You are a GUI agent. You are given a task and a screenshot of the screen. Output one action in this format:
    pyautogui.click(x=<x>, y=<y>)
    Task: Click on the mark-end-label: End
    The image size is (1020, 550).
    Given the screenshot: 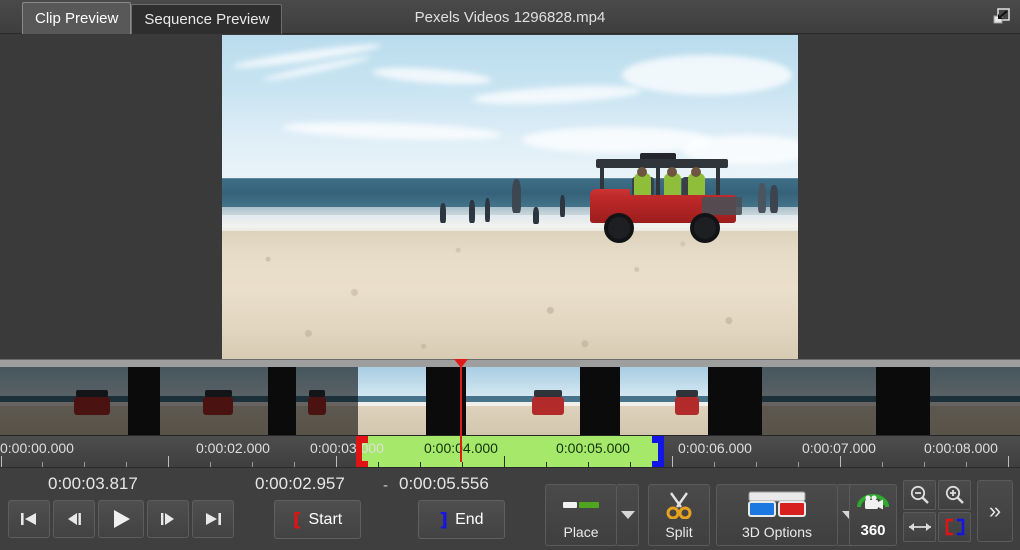 What is the action you would take?
    pyautogui.click(x=469, y=519)
    